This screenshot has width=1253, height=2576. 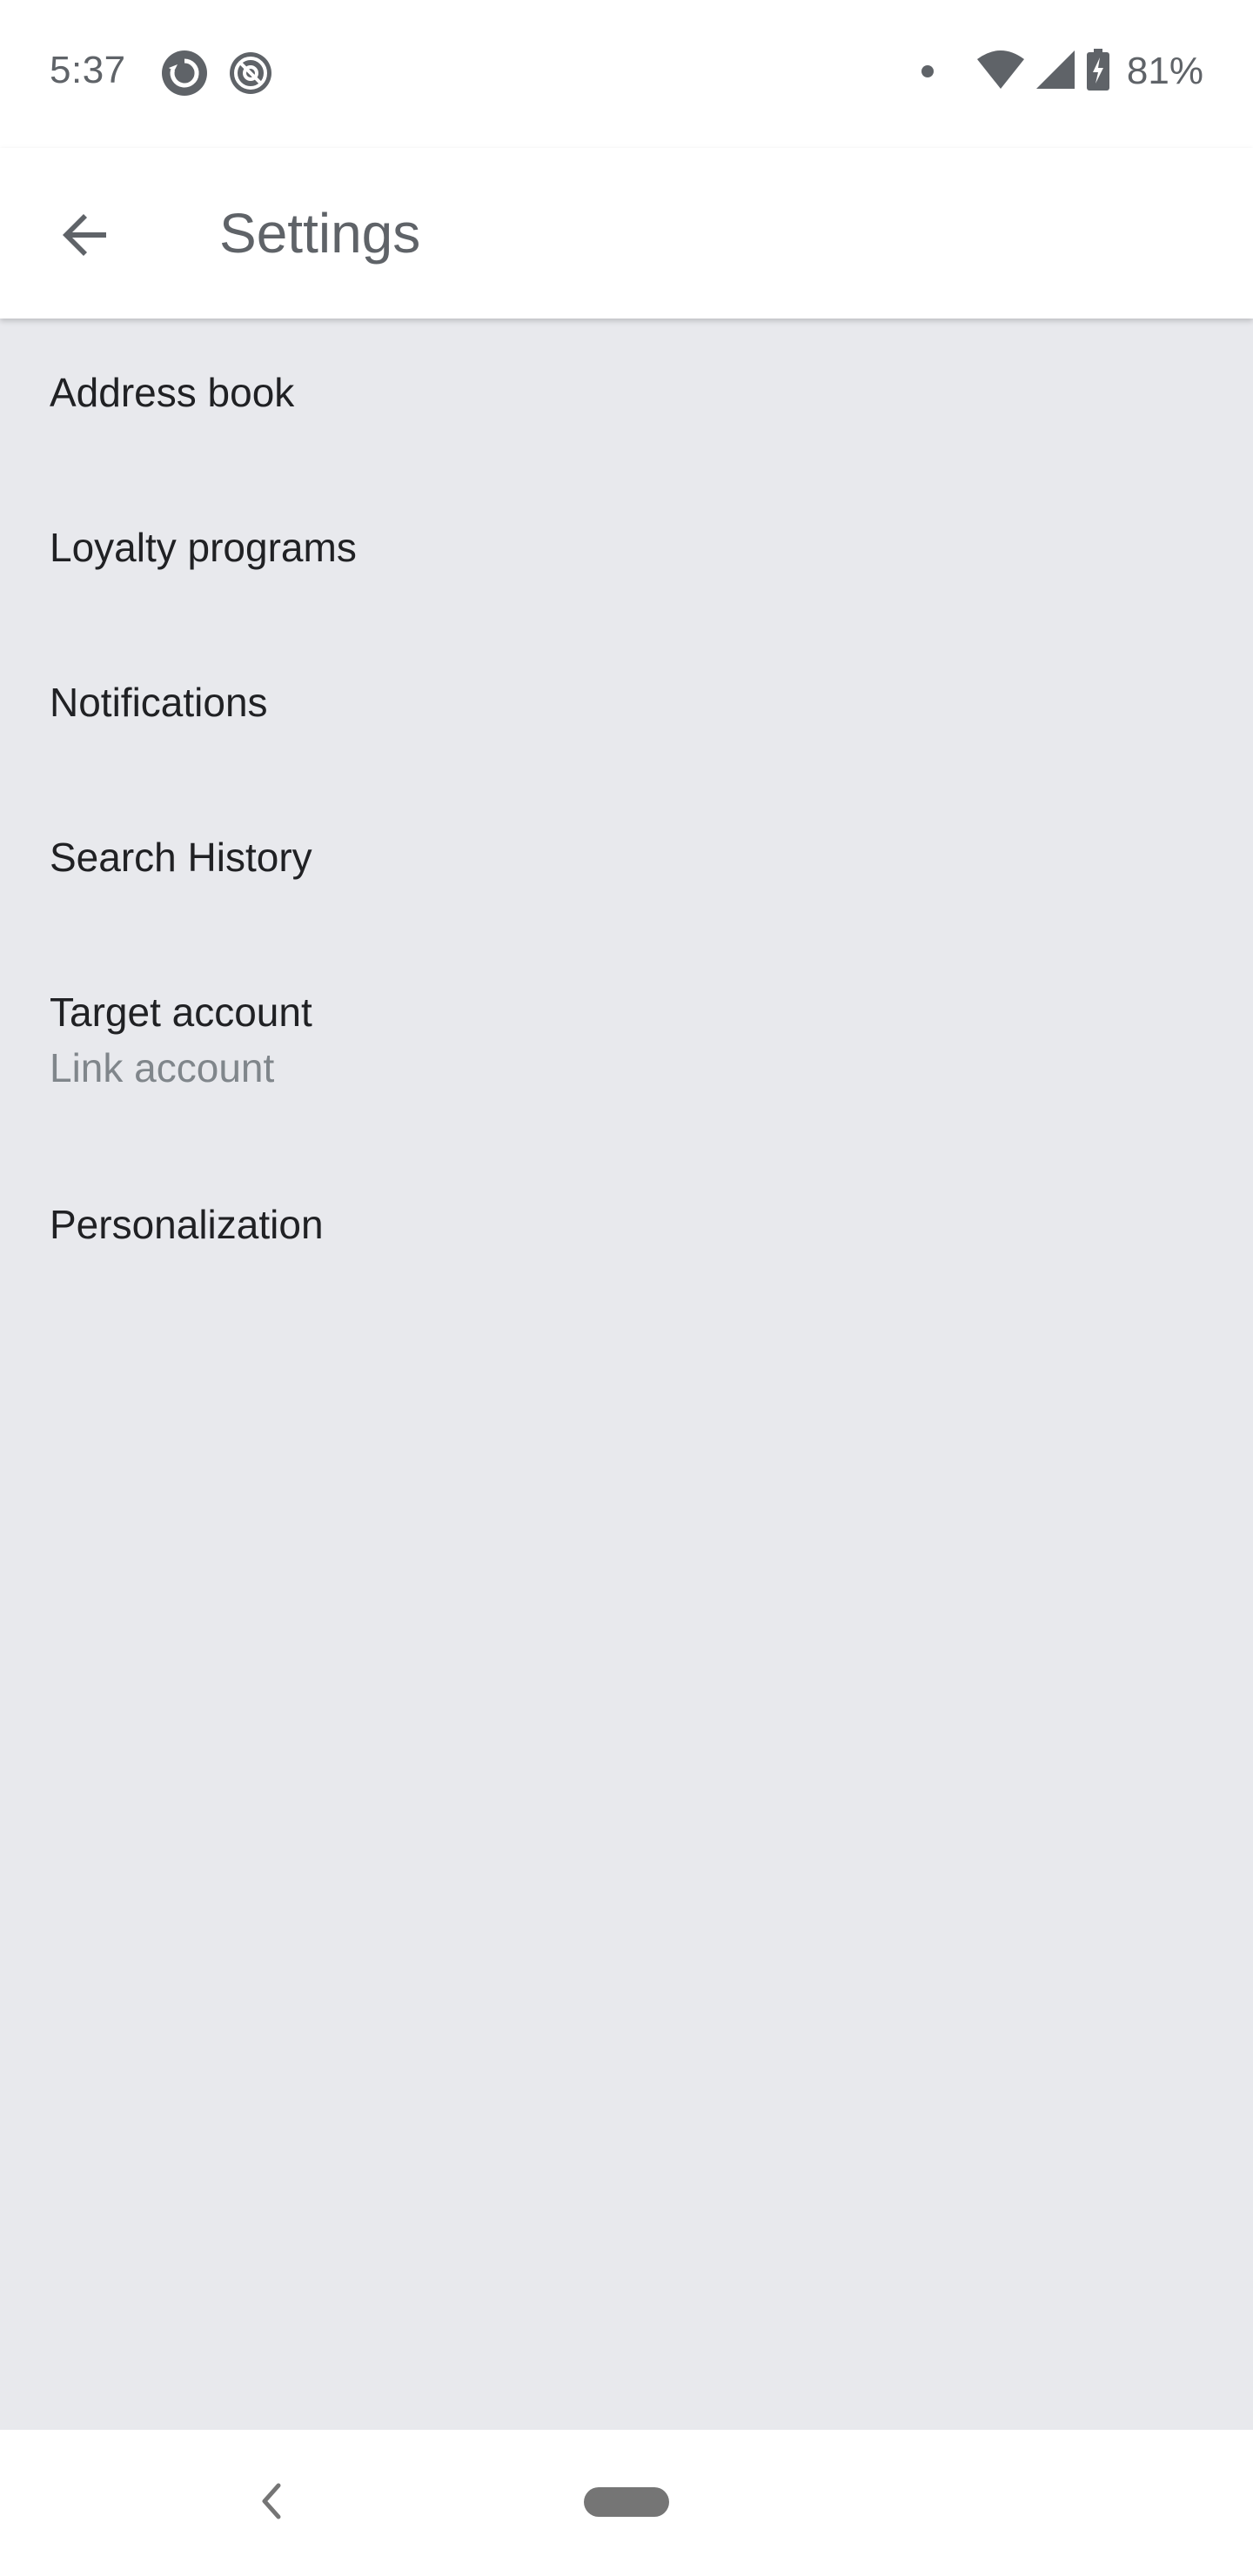 What do you see at coordinates (626, 234) in the screenshot?
I see `top-app-bar: Settings` at bounding box center [626, 234].